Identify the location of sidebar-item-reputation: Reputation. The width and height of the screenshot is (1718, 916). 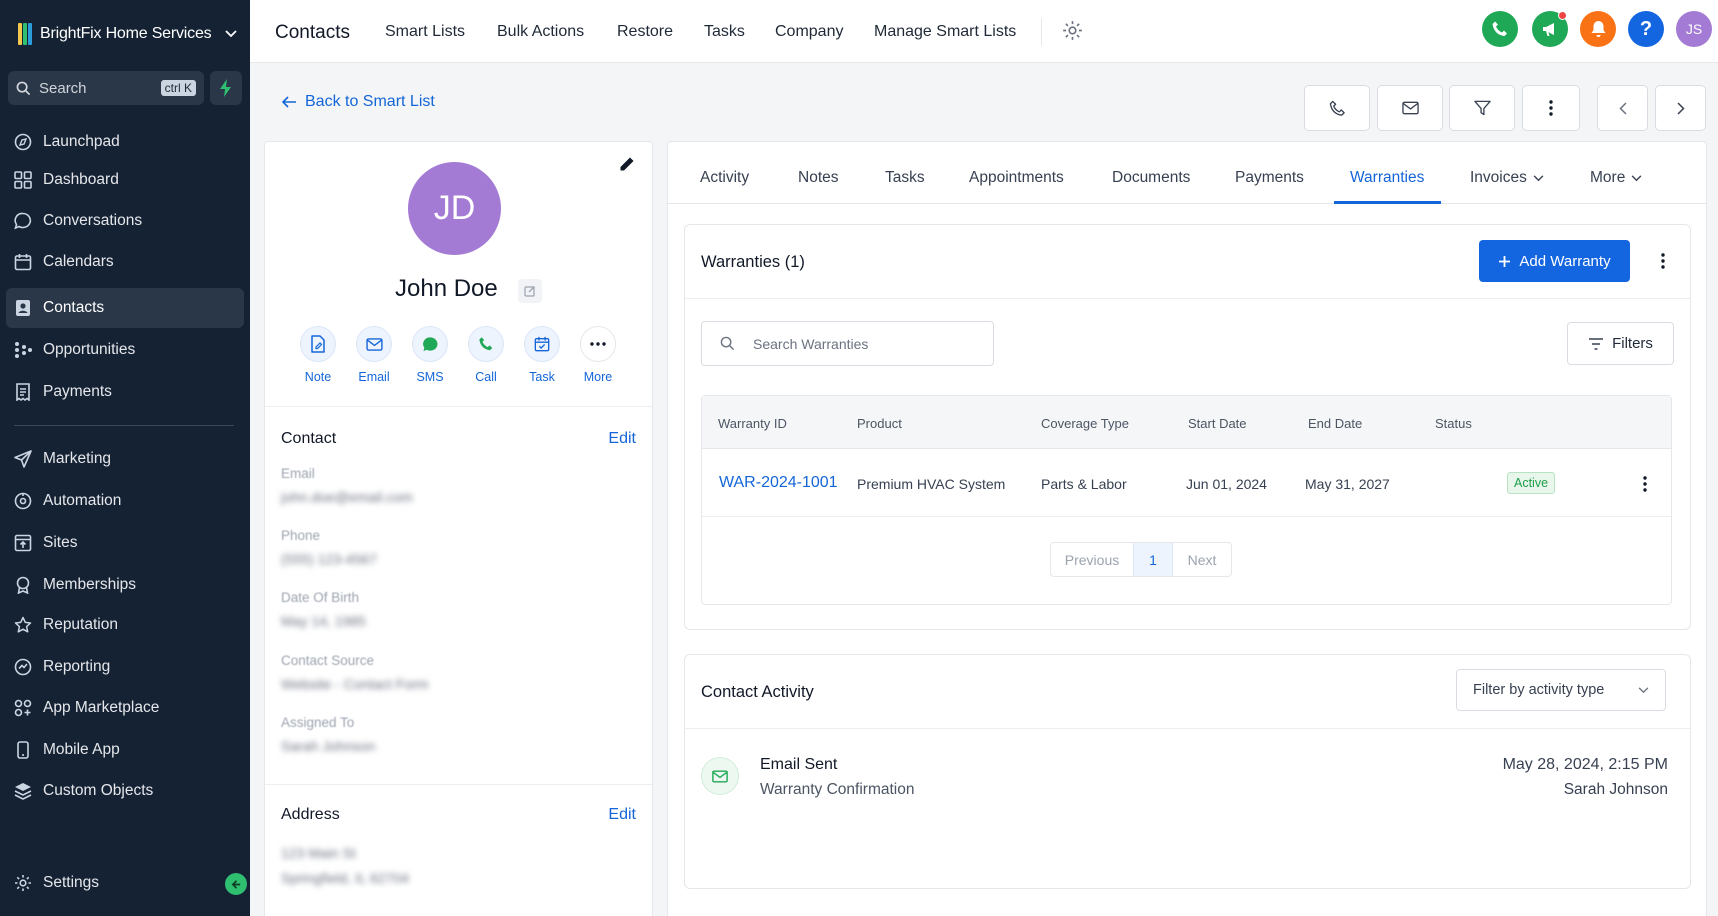
(125, 625).